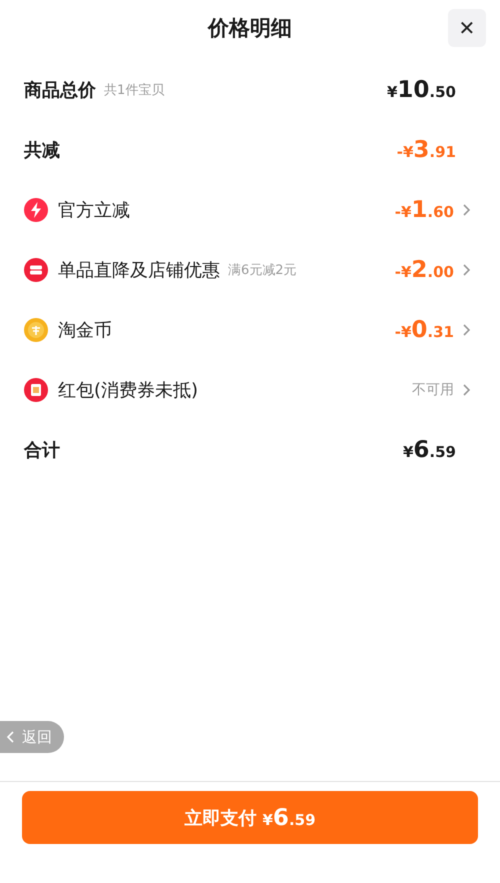 The width and height of the screenshot is (500, 883). I want to click on price: ¥6.59, so click(429, 450).